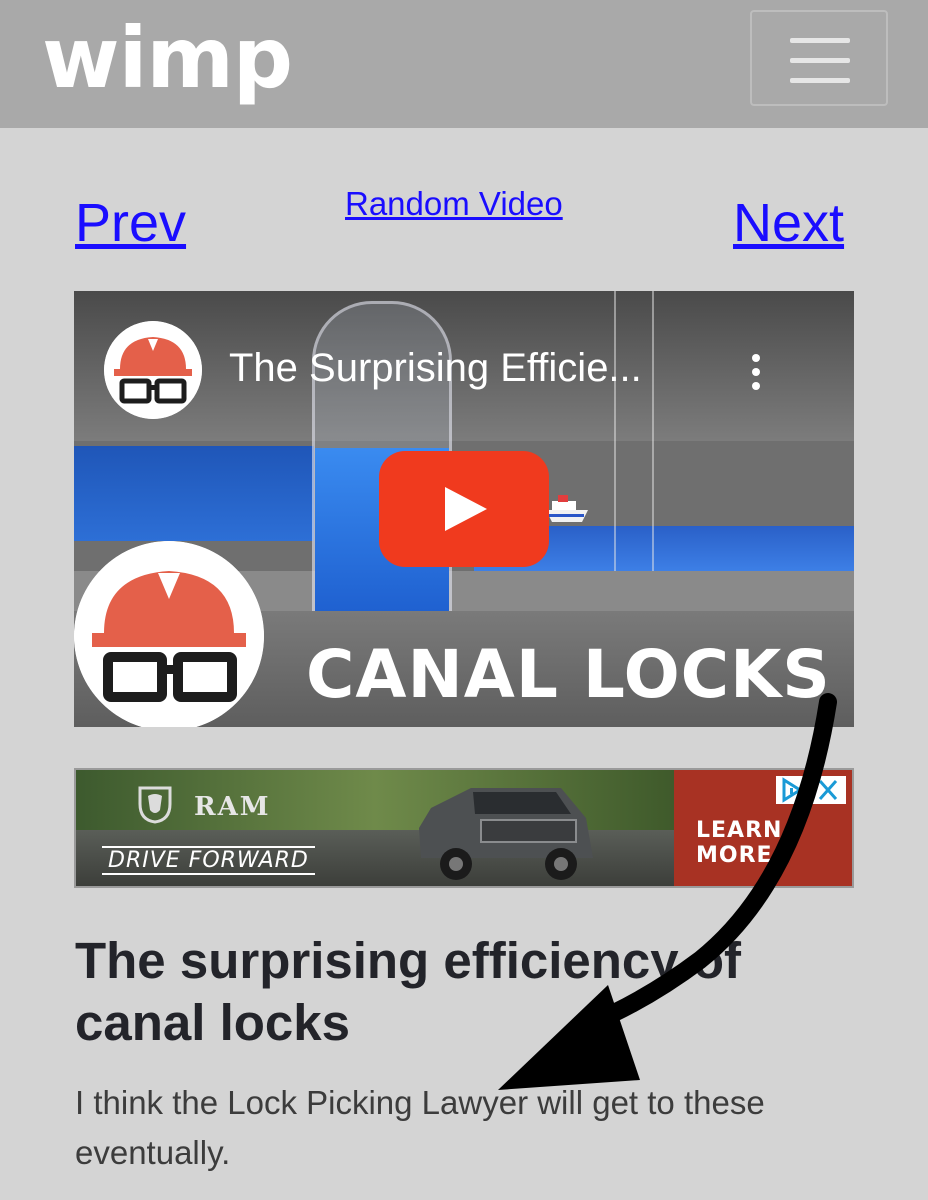 This screenshot has height=1200, width=928. What do you see at coordinates (634, 436) in the screenshot?
I see `thumbnail-glass-wall` at bounding box center [634, 436].